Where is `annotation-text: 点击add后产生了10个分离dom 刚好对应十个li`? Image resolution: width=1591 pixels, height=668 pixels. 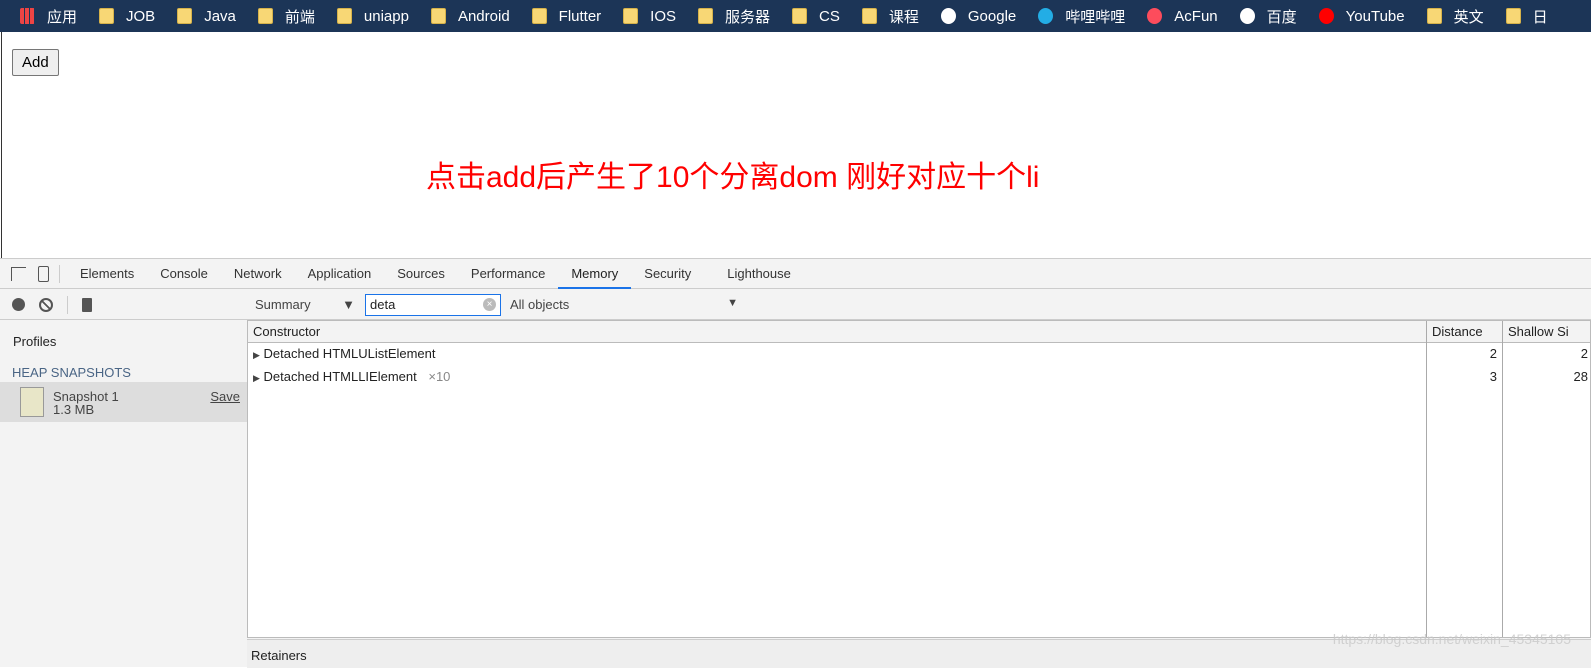
annotation-text: 点击add后产生了10个分离dom 刚好对应十个li is located at coordinates (733, 177).